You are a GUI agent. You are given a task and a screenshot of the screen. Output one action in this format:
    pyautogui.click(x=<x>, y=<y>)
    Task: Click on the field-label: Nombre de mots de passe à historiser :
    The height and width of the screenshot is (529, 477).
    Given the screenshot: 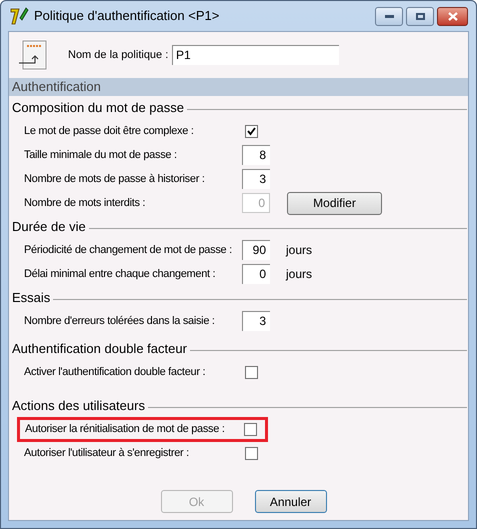 What is the action you would take?
    pyautogui.click(x=115, y=179)
    